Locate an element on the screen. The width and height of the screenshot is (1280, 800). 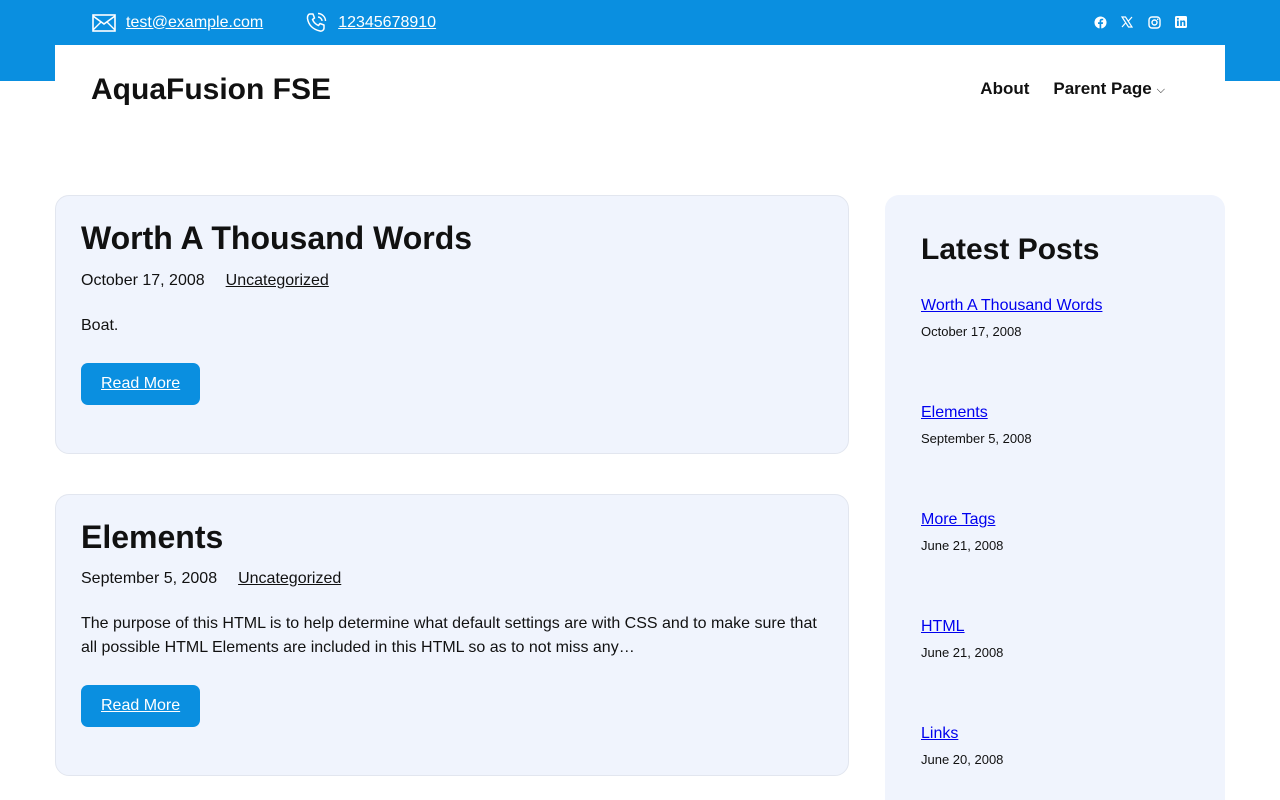
nav-item-parent-page-label: Parent Page is located at coordinates (1102, 88).